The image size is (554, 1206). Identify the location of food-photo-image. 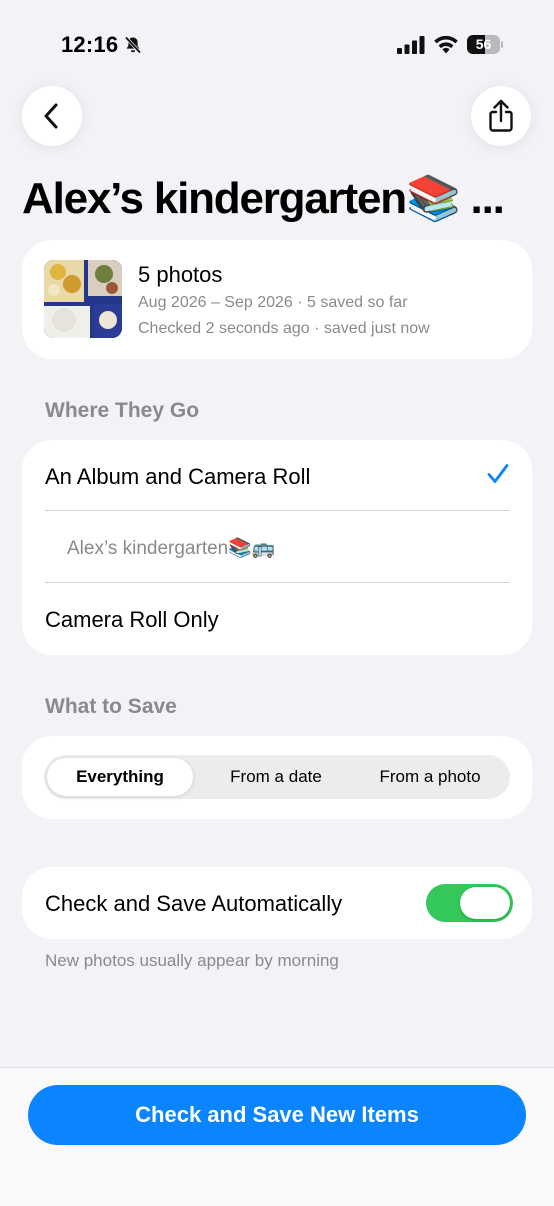
(83, 299).